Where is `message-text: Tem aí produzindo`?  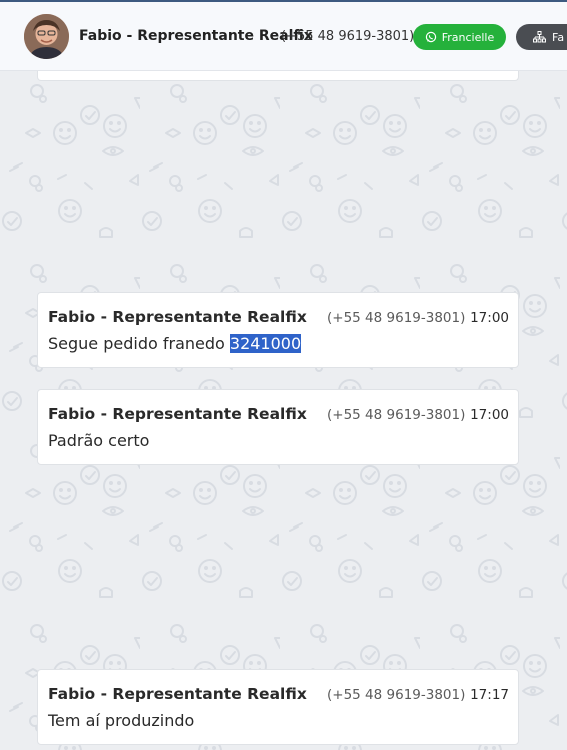 message-text: Tem aí produzindo is located at coordinates (121, 720).